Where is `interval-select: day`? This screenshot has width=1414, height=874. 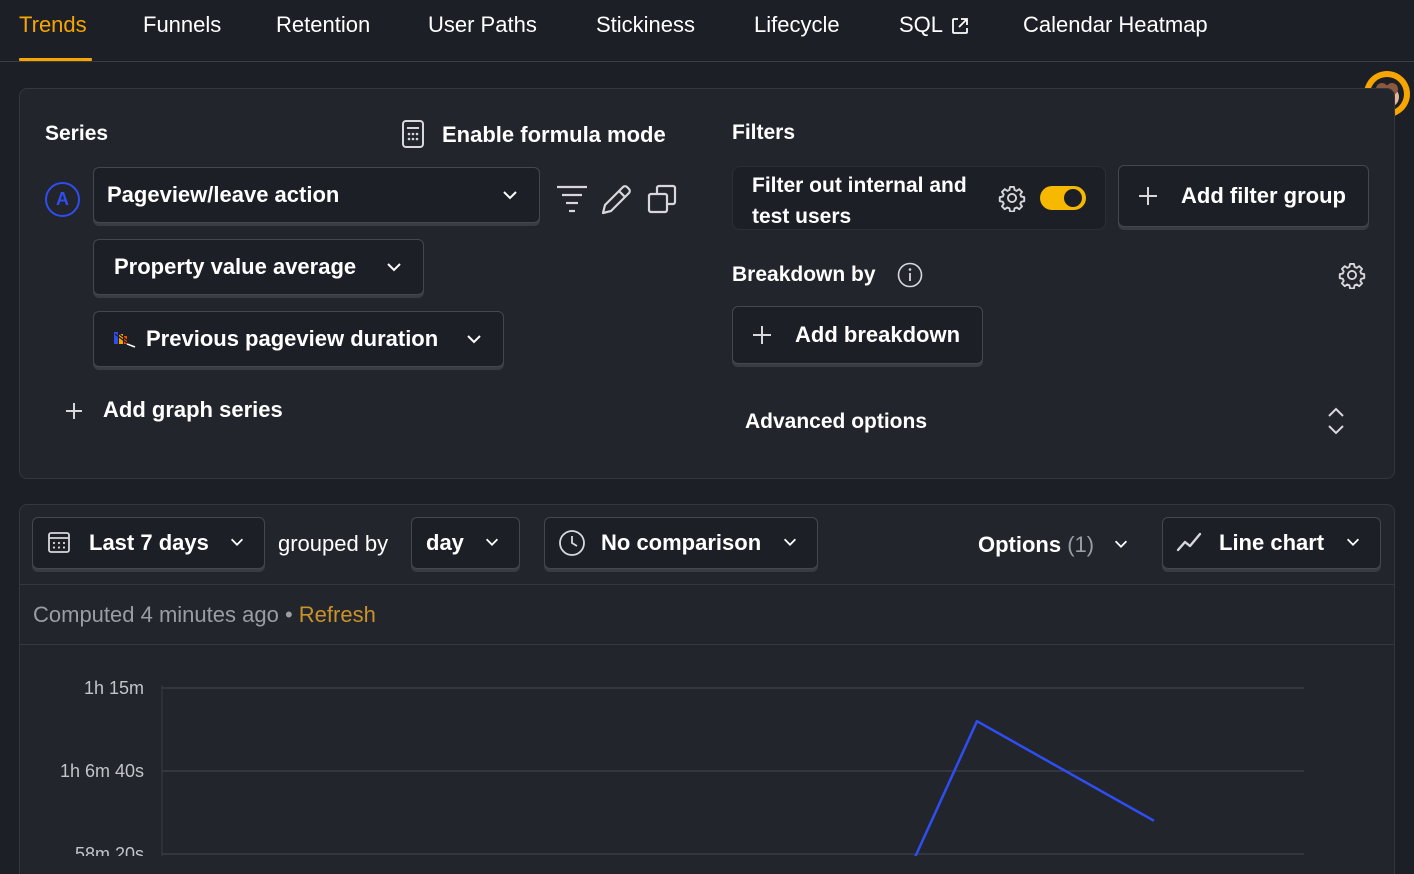
interval-select: day is located at coordinates (465, 543).